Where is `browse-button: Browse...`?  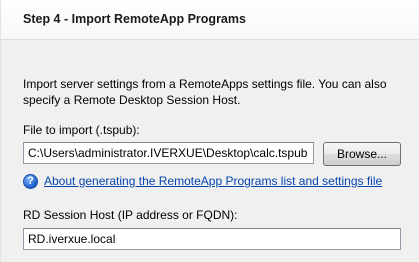 browse-button: Browse... is located at coordinates (362, 154).